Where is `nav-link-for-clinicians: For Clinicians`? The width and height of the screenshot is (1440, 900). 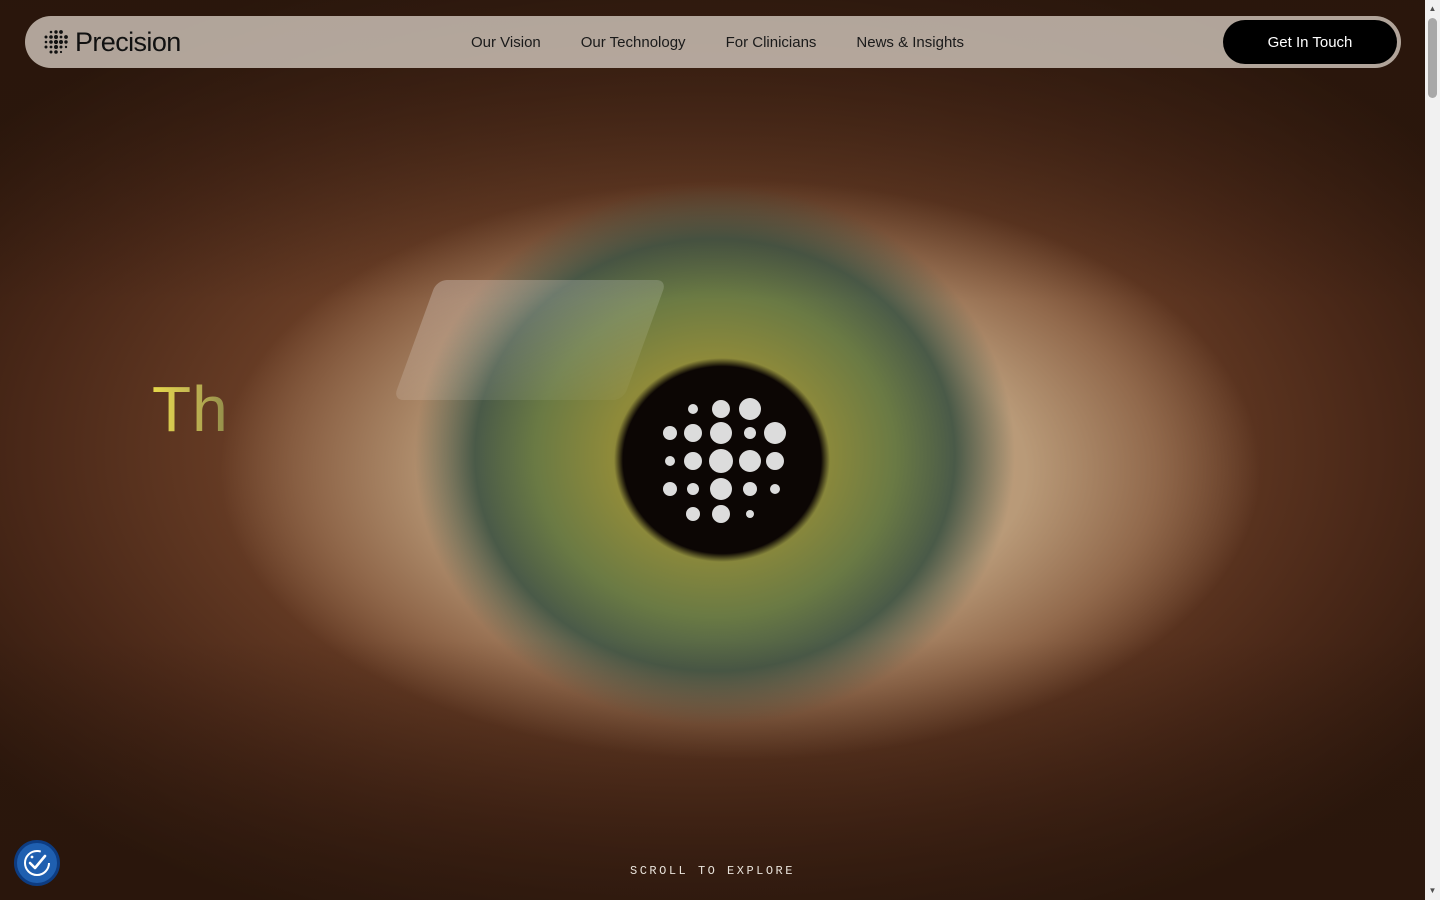
nav-link-for-clinicians: For Clinicians is located at coordinates (771, 42).